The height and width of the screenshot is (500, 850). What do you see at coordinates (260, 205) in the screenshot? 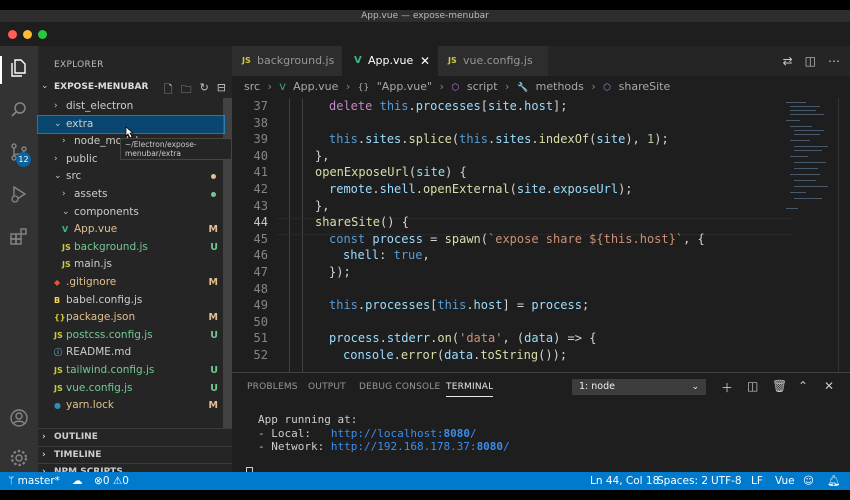
I see `line-number: 43` at bounding box center [260, 205].